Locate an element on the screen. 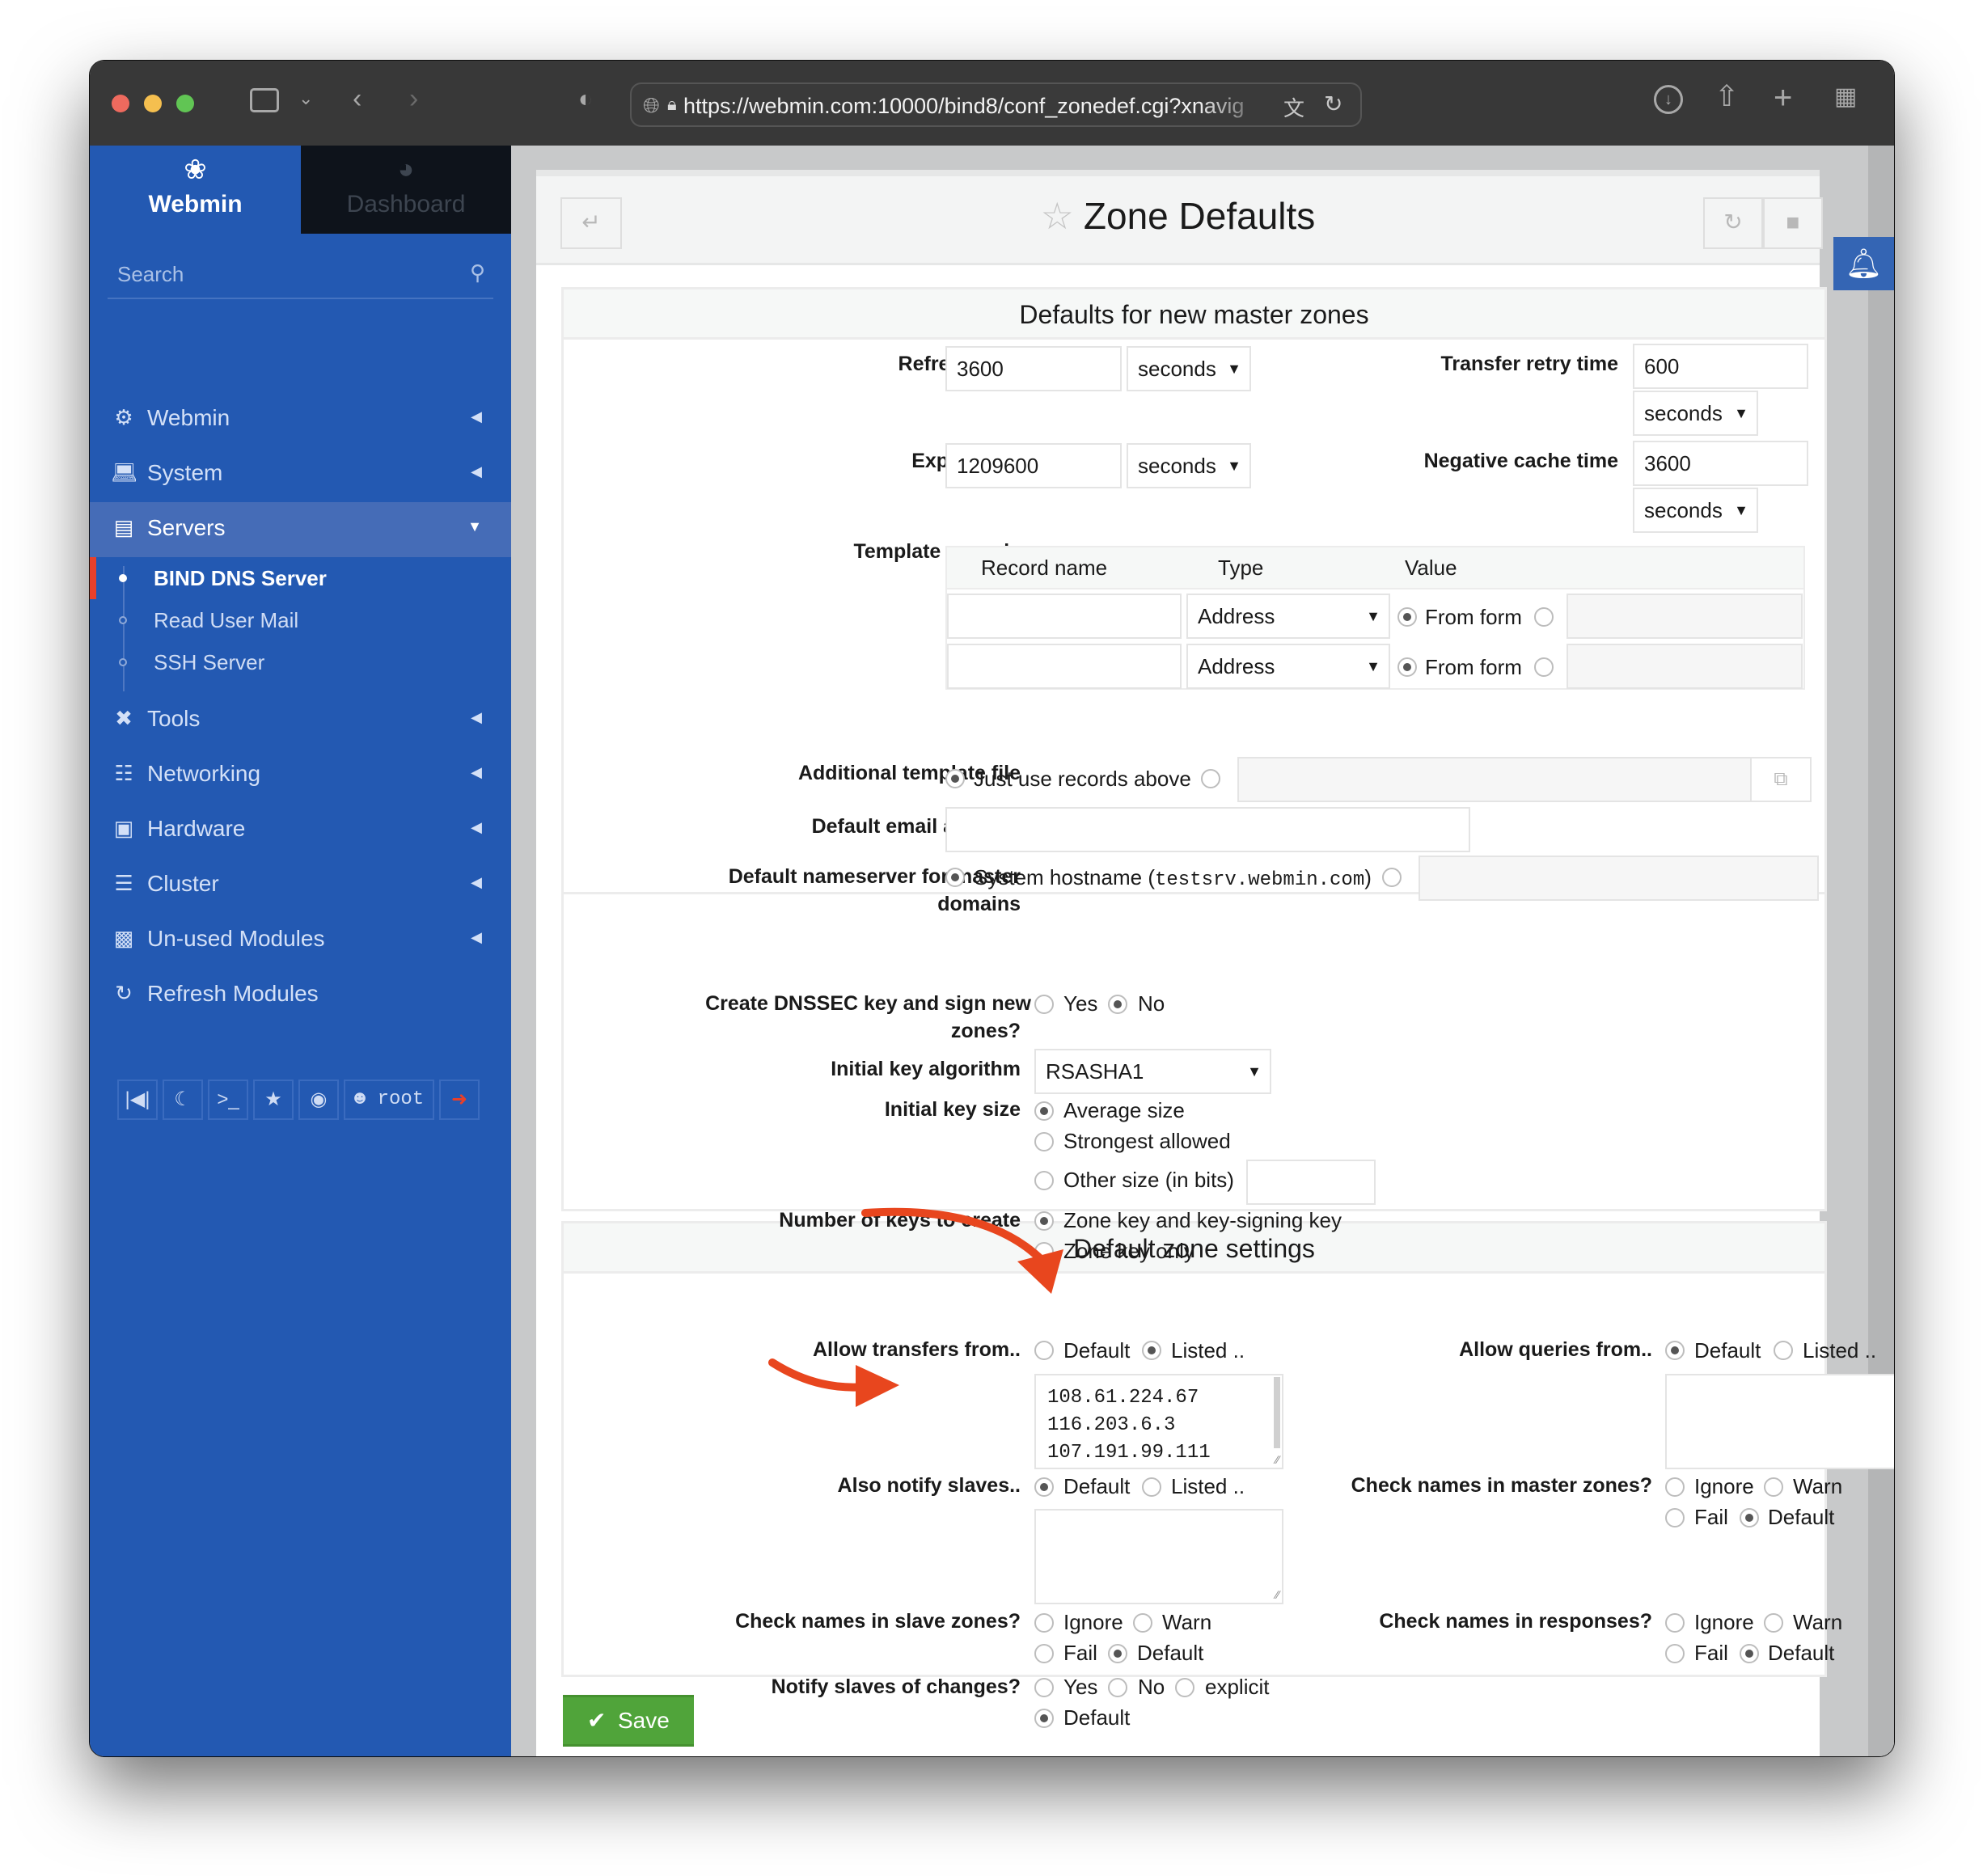 The image size is (1983, 1876). annotation-arrowhead-transfers is located at coordinates (1040, 1271).